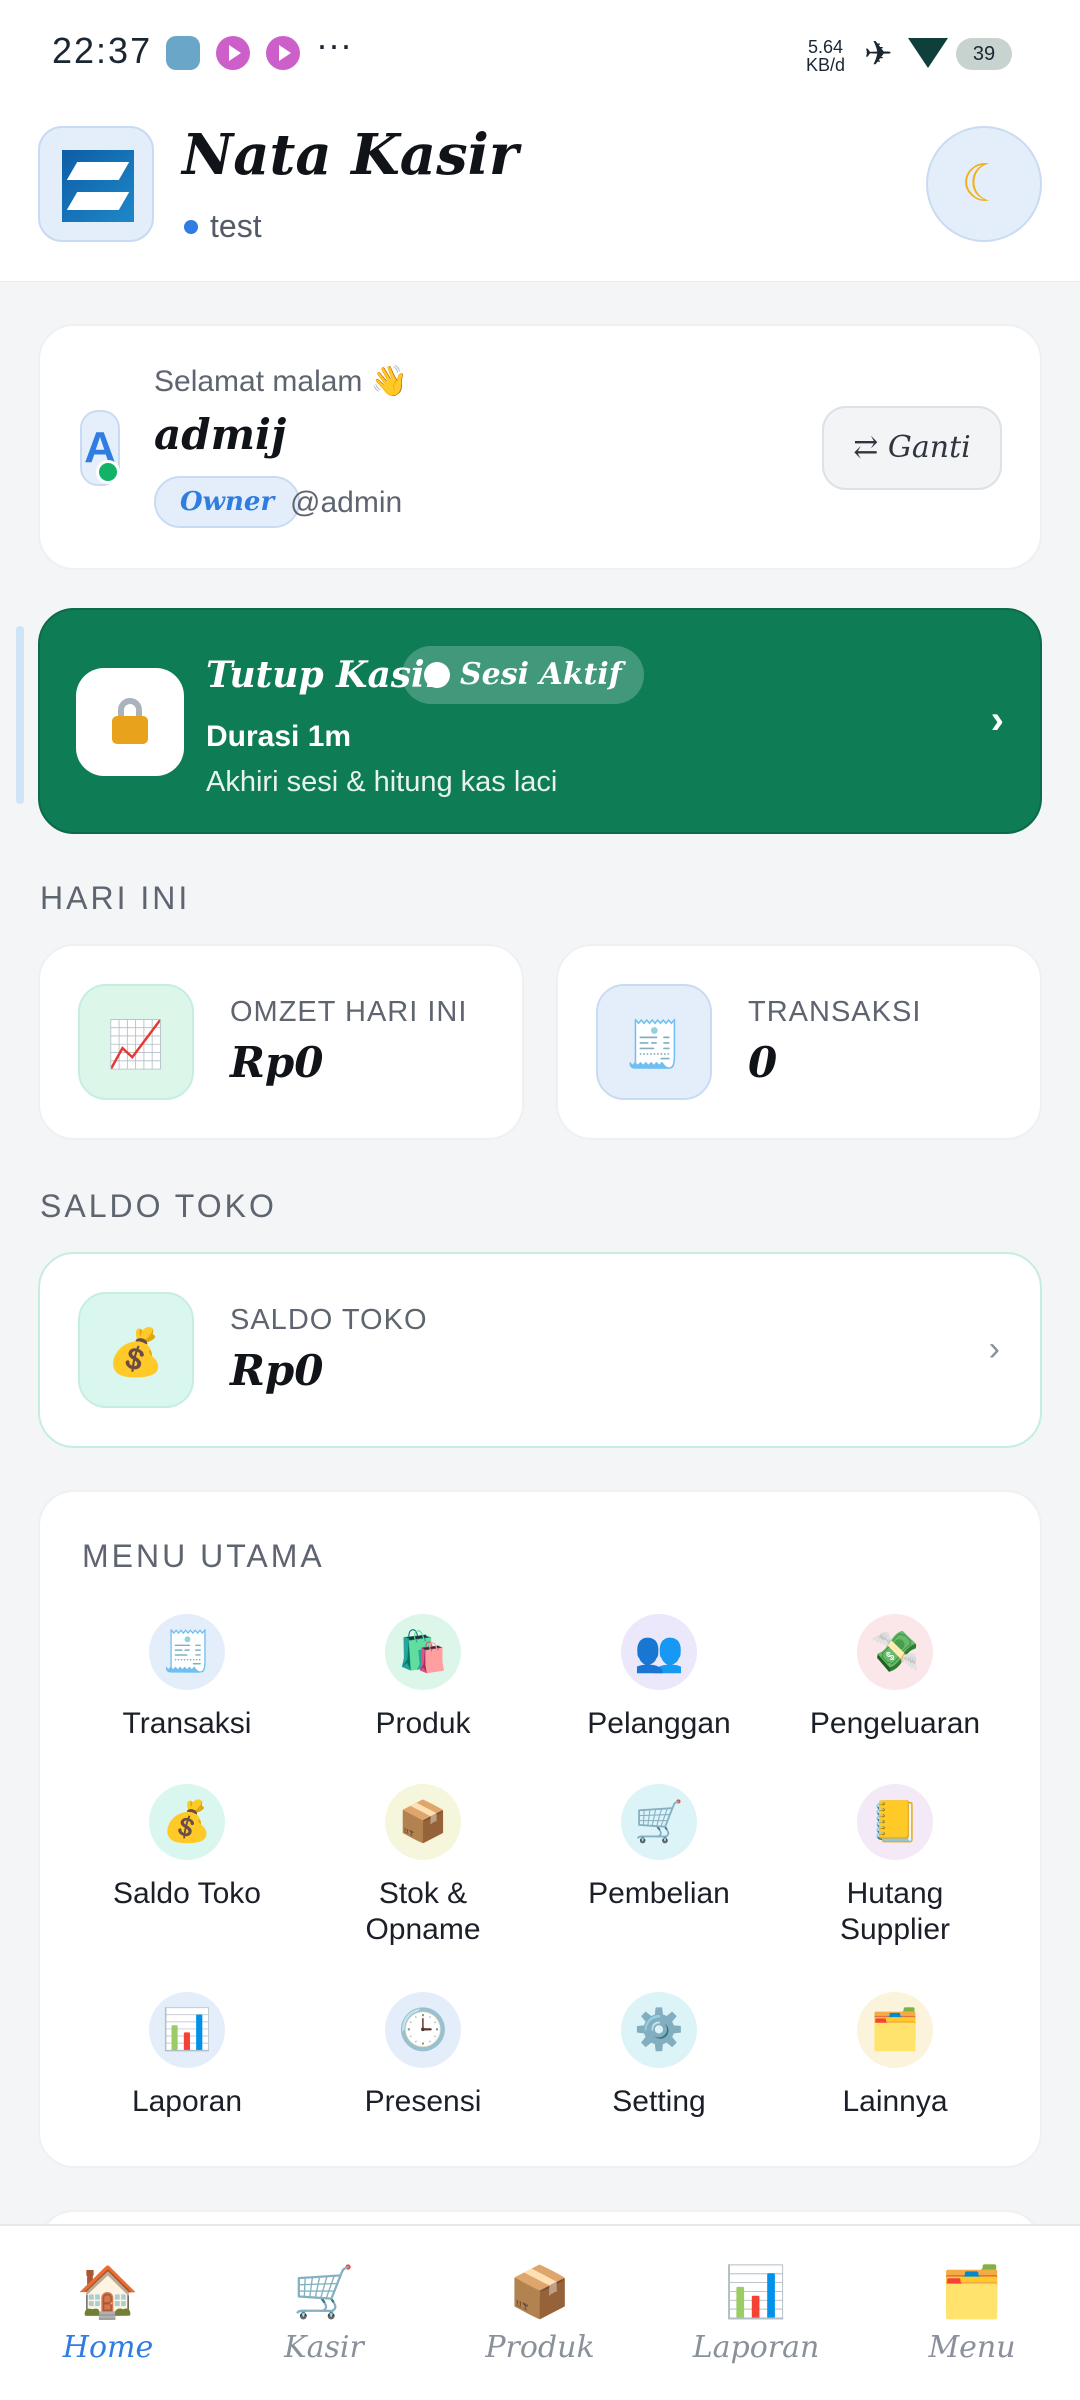 This screenshot has width=1080, height=2400. I want to click on status-bar: 22:37 ··· 5.64 KB/d ✈ 39, so click(540, 50).